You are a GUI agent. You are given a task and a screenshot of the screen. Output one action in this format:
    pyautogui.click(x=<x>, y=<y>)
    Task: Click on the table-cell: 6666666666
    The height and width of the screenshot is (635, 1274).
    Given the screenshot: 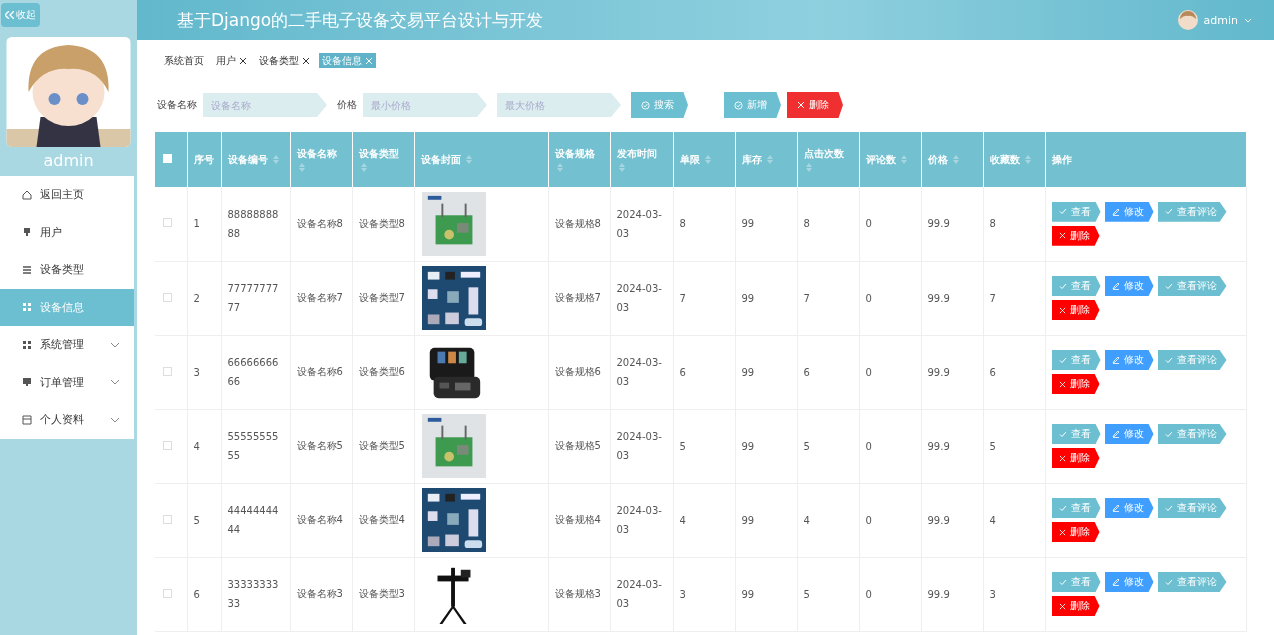 What is the action you would take?
    pyautogui.click(x=255, y=372)
    